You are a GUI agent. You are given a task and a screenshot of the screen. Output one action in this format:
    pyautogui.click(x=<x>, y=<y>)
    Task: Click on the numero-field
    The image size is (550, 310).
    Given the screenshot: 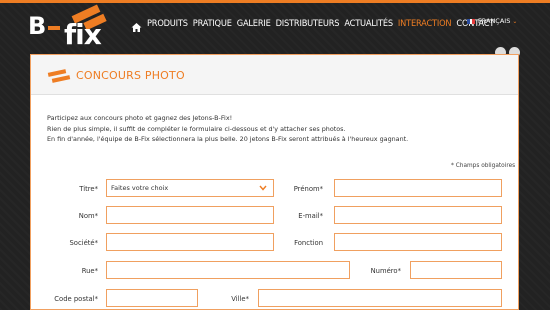 What is the action you would take?
    pyautogui.click(x=456, y=270)
    